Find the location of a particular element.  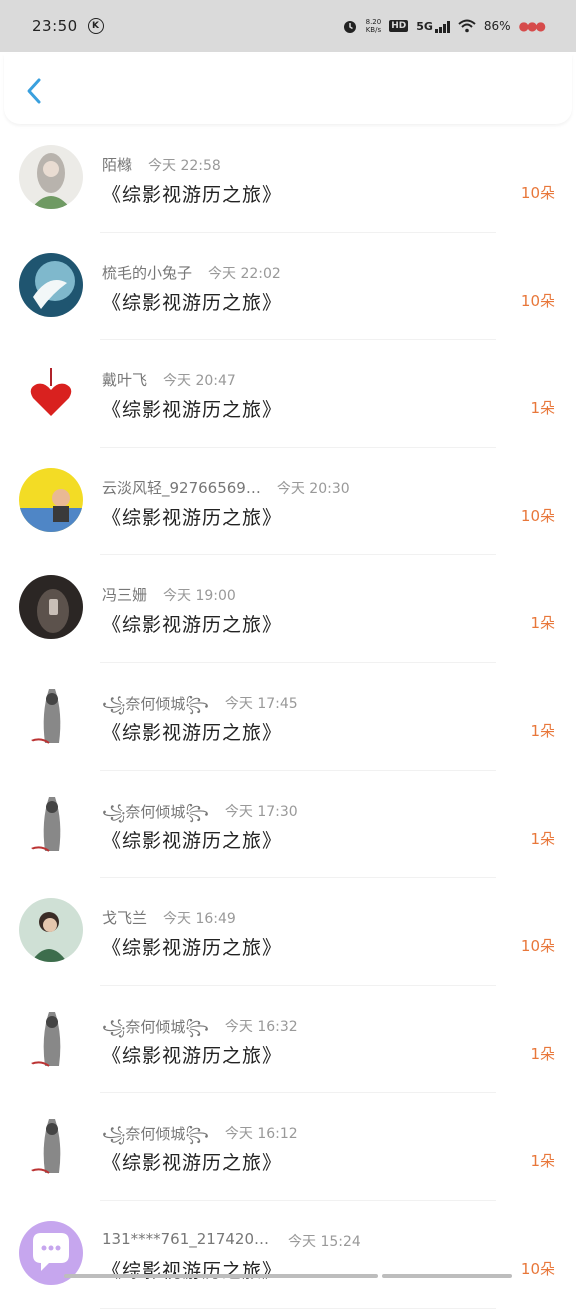

timestamp: 今天 16:32 is located at coordinates (261, 1026).